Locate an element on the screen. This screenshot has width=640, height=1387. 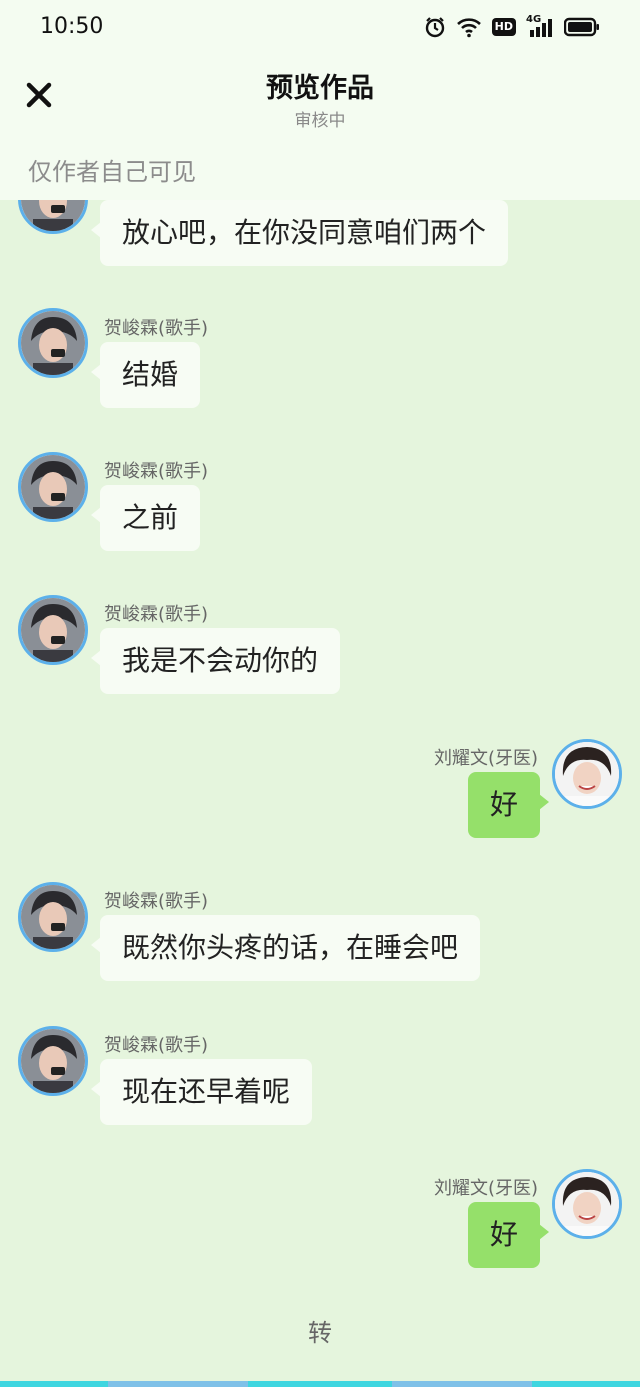
message-bubble: 现在还早着呢 is located at coordinates (201, 1092).